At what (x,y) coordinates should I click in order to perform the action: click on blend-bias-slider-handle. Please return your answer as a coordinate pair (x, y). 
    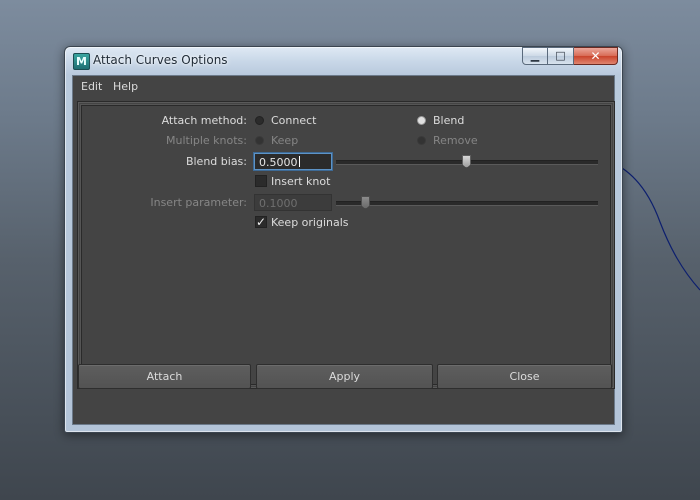
    Looking at the image, I should click on (466, 161).